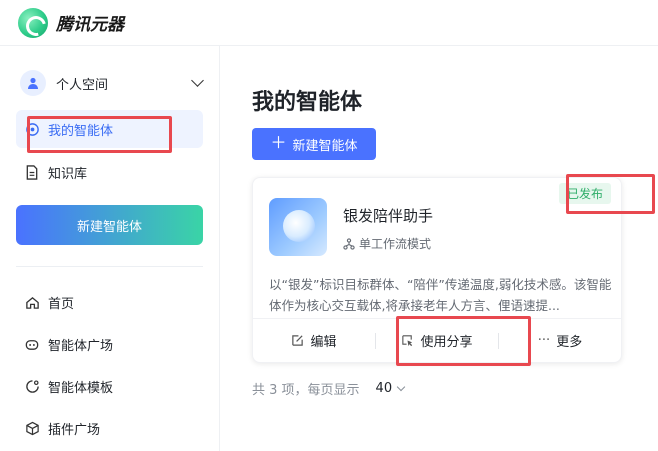 This screenshot has width=658, height=451. I want to click on user-avatar-icon, so click(33, 83).